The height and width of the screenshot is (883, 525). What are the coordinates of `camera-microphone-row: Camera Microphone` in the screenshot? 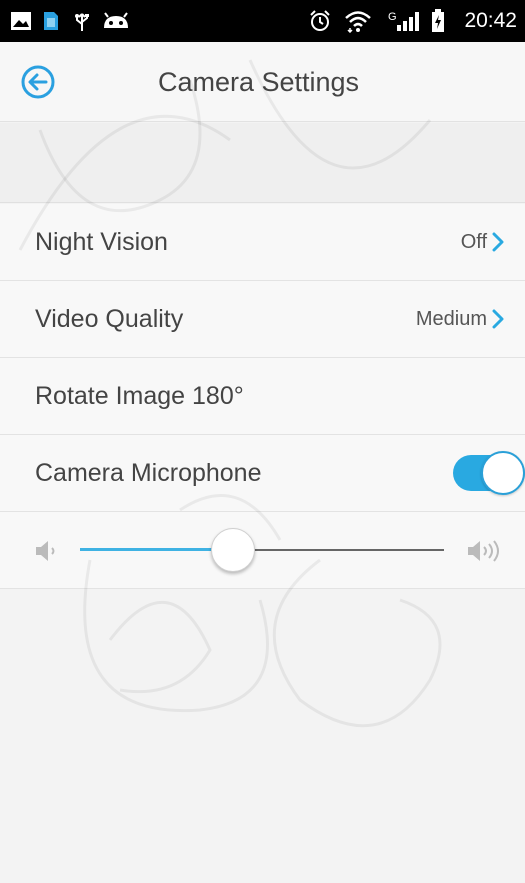 It's located at (262, 473).